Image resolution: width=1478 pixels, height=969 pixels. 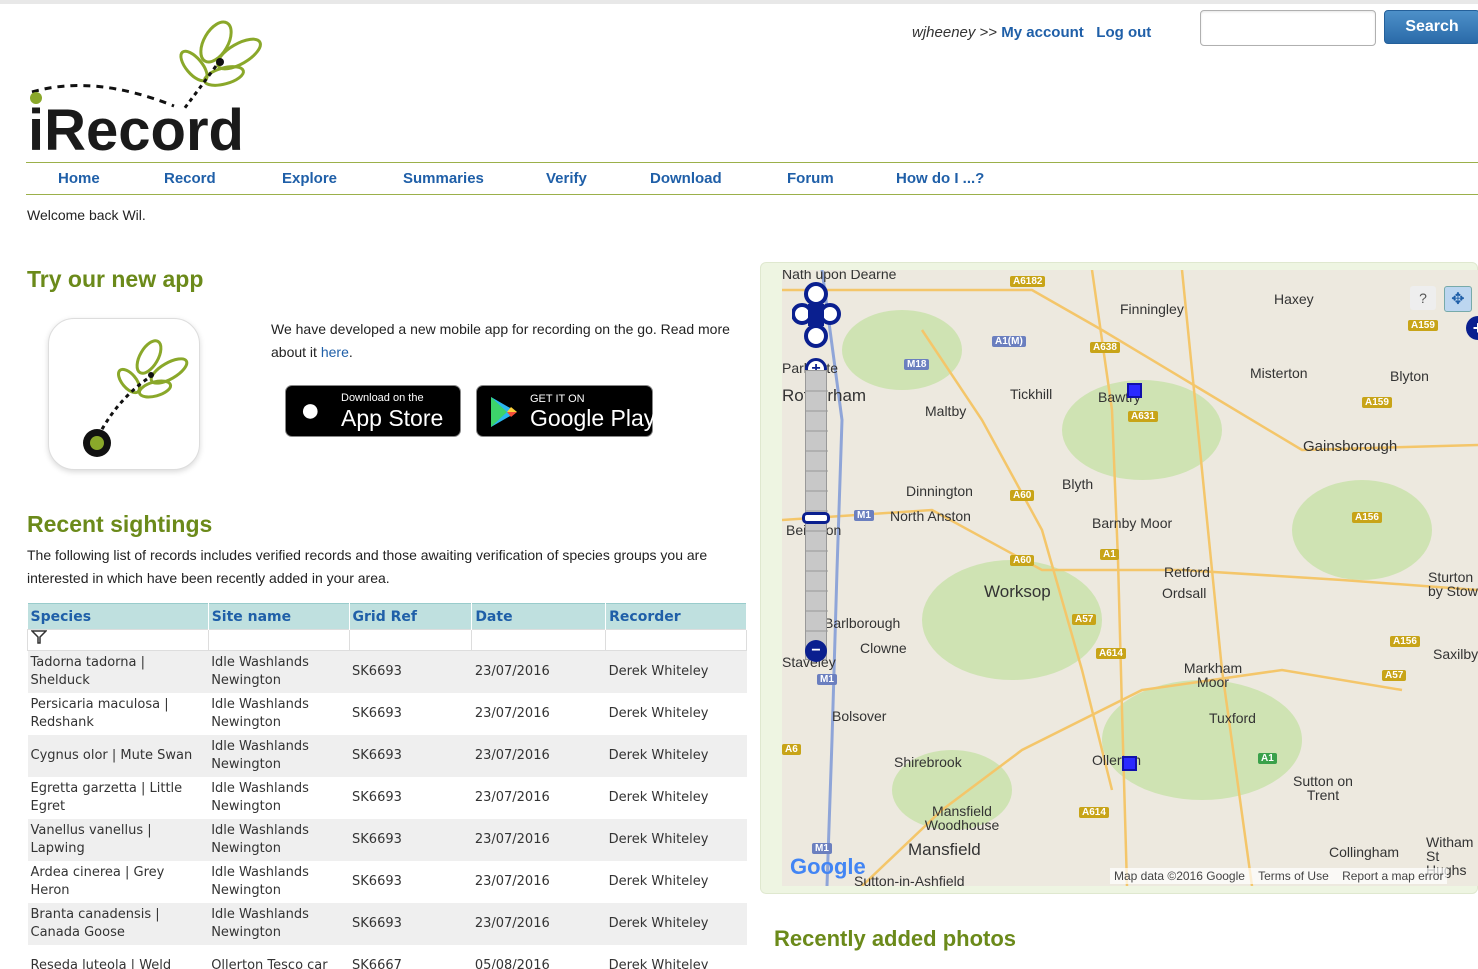 I want to click on map-town: Sutton-in-Ashfield, so click(x=909, y=879).